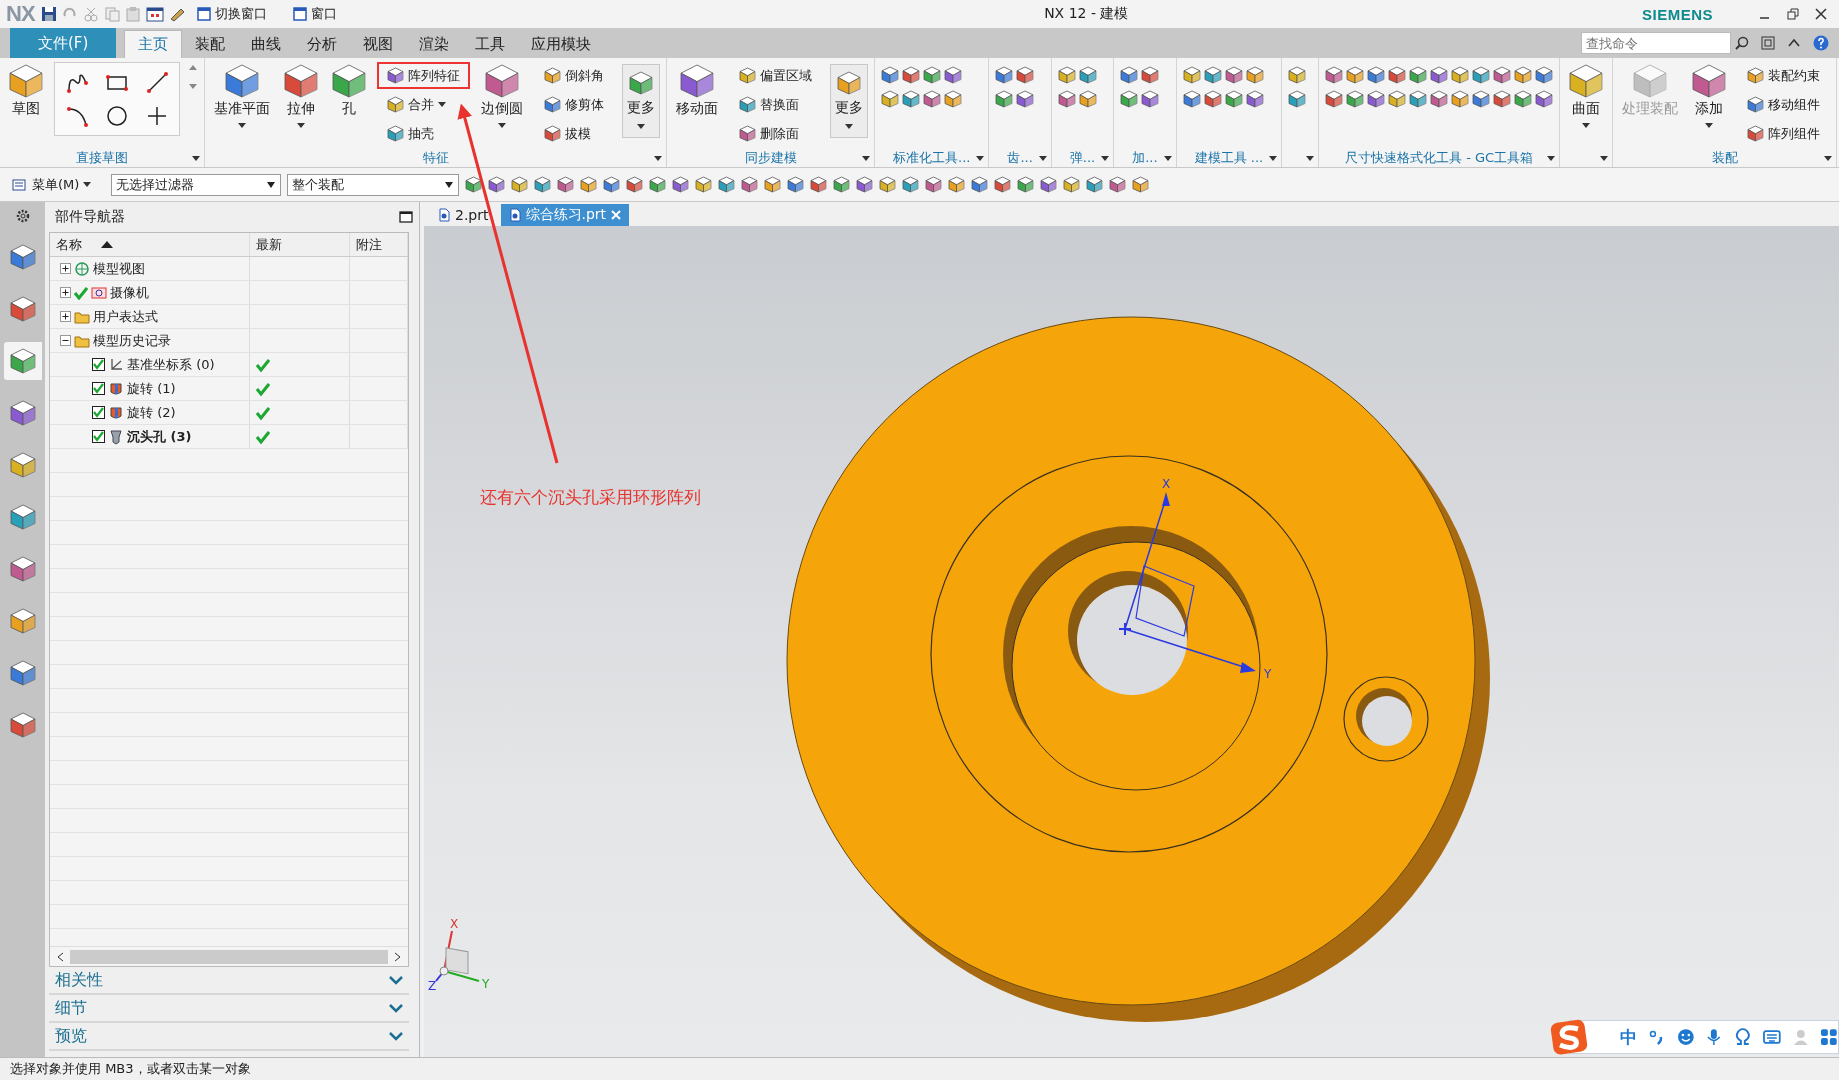 The width and height of the screenshot is (1839, 1080). What do you see at coordinates (423, 104) in the screenshot?
I see `ribbon-button: 合并` at bounding box center [423, 104].